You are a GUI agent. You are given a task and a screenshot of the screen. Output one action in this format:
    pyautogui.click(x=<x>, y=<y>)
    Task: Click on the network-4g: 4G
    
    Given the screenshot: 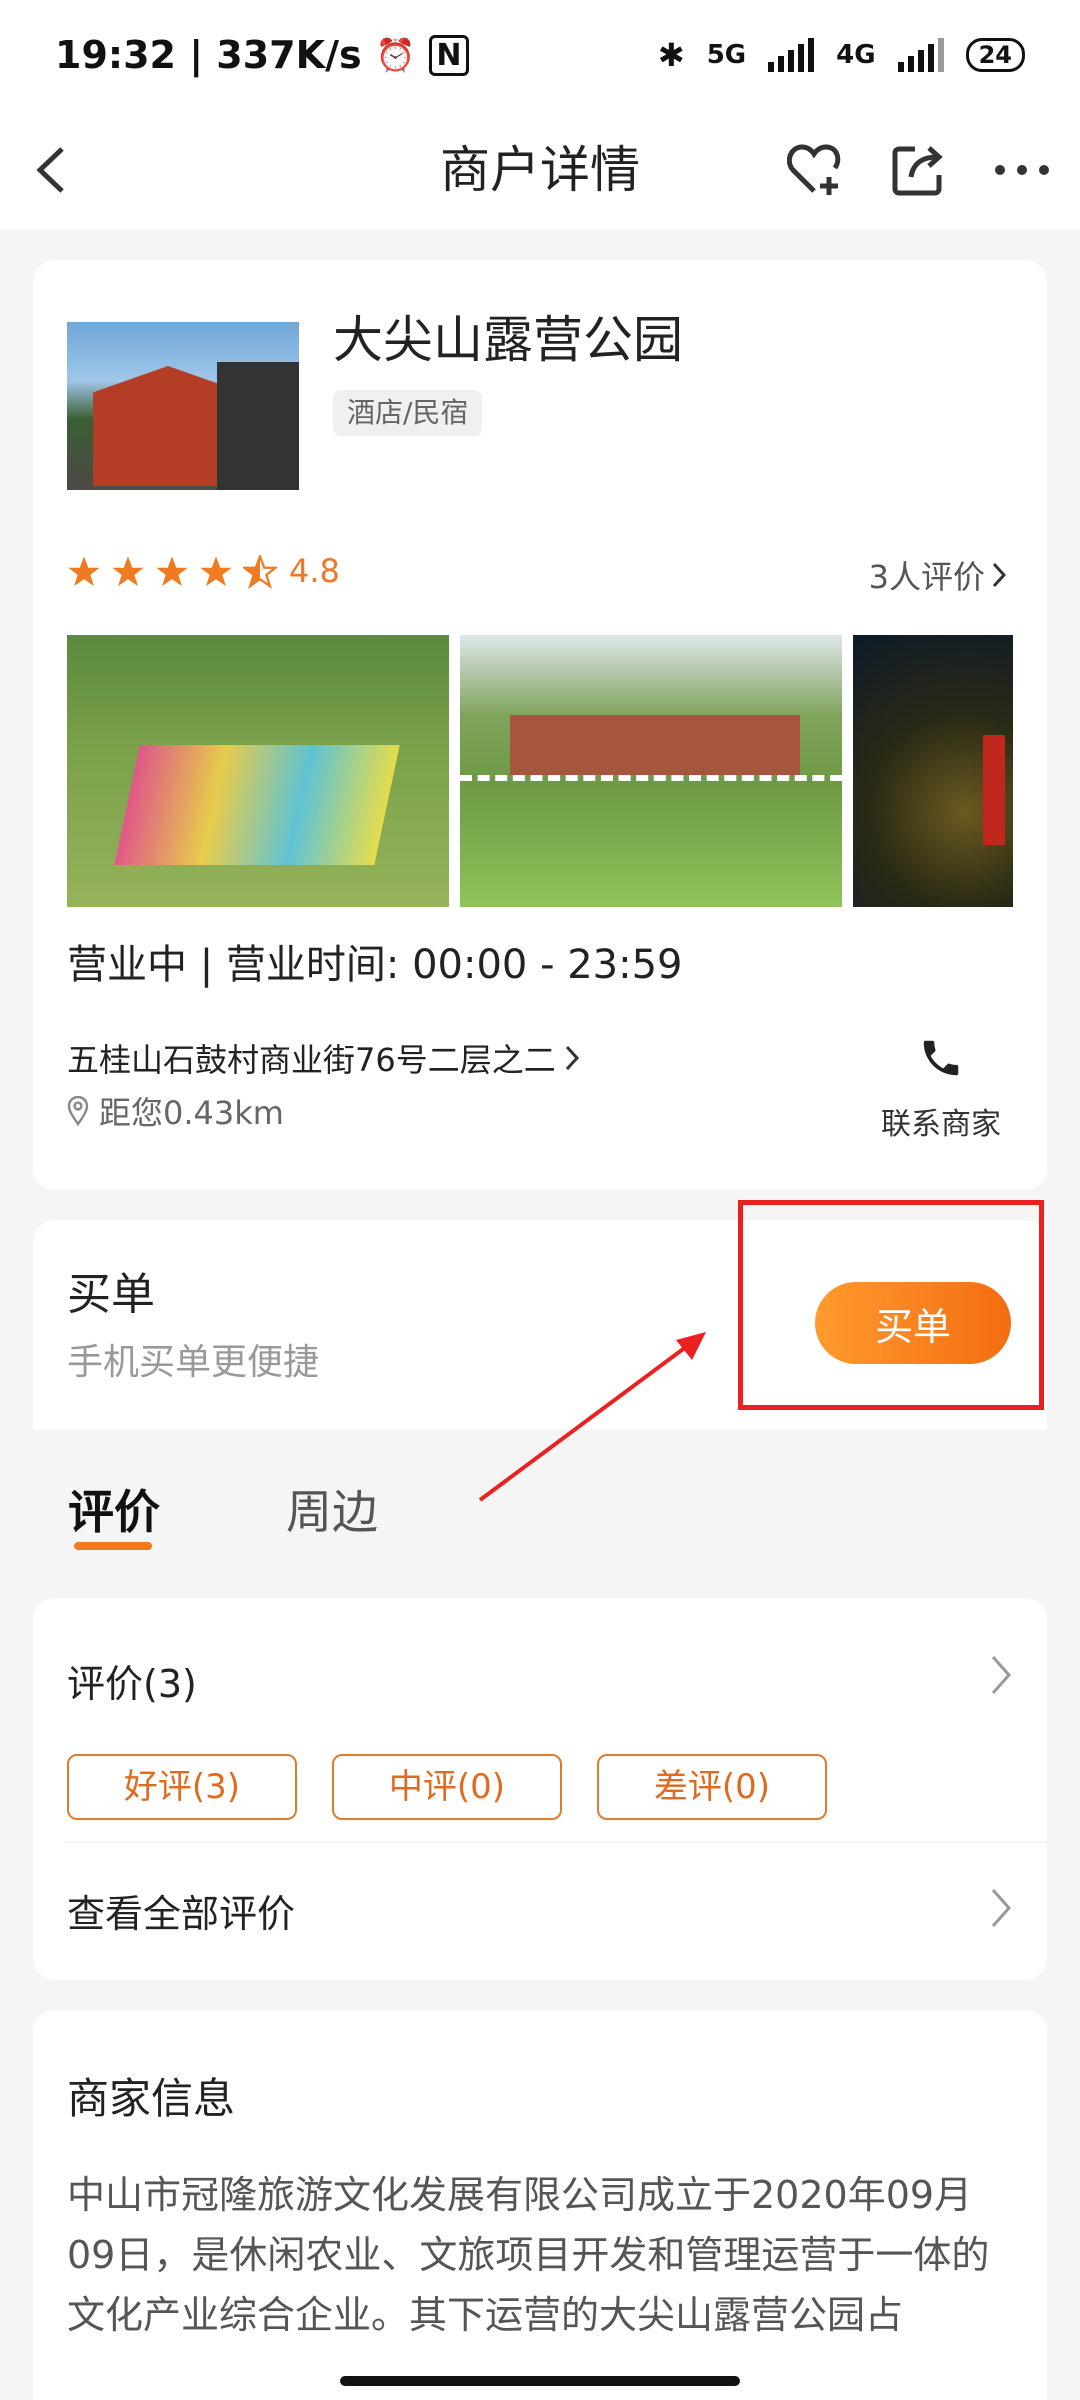 What is the action you would take?
    pyautogui.click(x=856, y=55)
    